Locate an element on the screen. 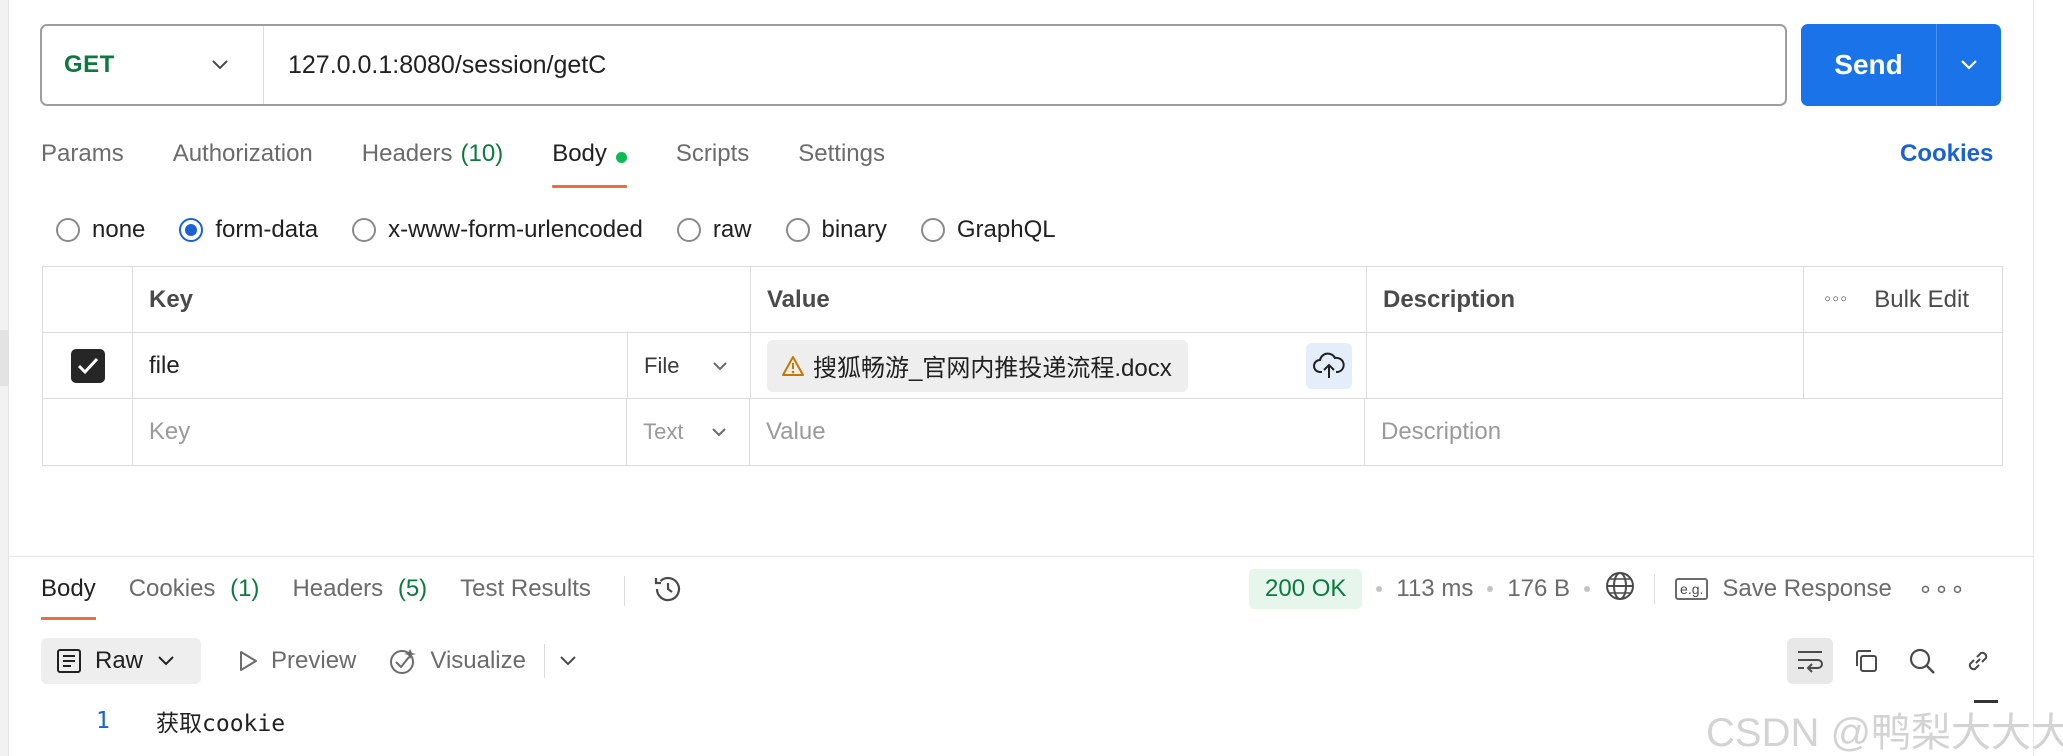  visualize-button: Visualize is located at coordinates (456, 661).